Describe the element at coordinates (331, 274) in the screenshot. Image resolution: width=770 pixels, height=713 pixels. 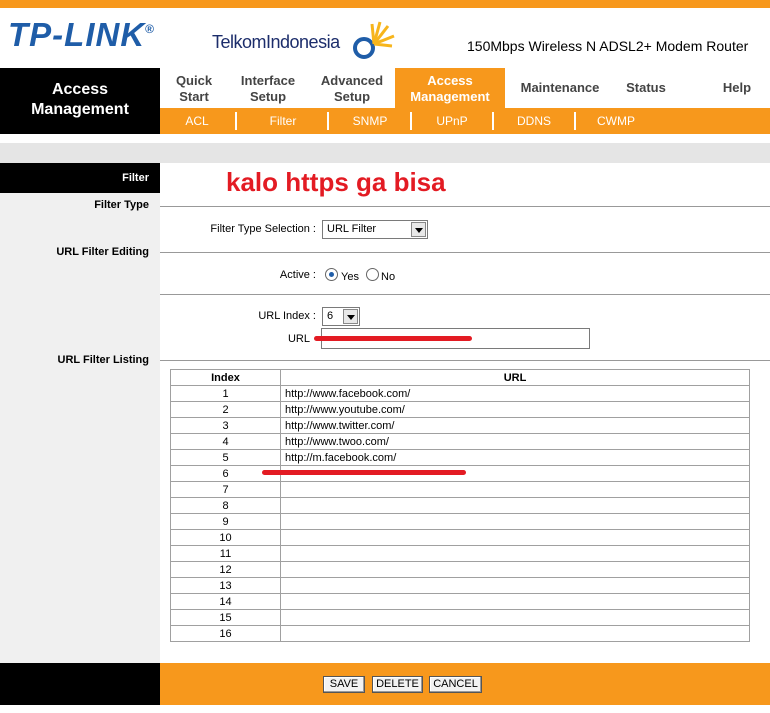
I see `active-yes-radio` at that location.